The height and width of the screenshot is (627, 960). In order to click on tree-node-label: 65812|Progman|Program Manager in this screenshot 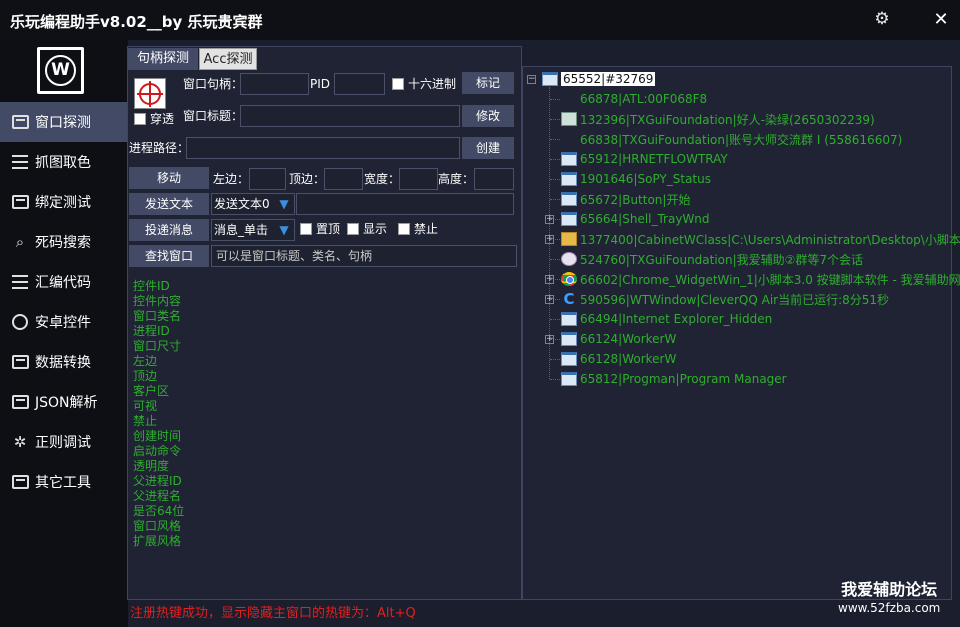, I will do `click(683, 379)`.